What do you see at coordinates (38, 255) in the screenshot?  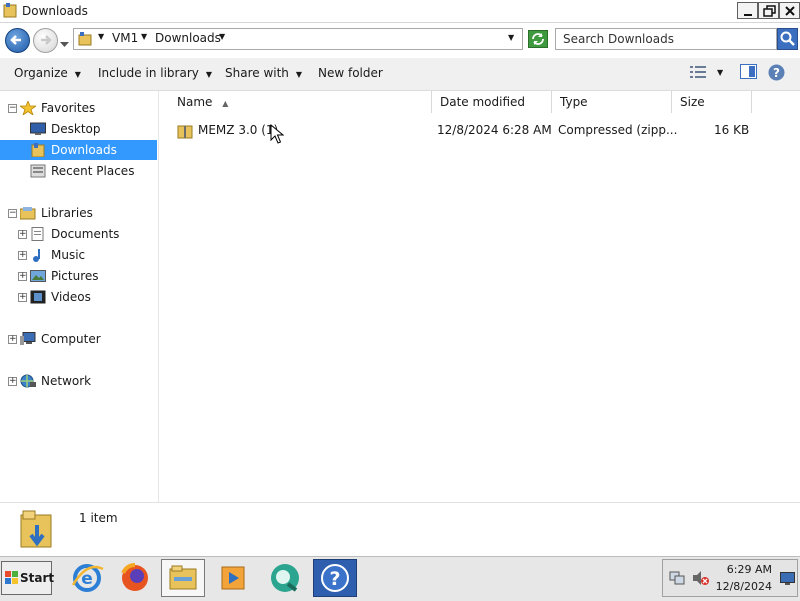 I see `music-icon` at bounding box center [38, 255].